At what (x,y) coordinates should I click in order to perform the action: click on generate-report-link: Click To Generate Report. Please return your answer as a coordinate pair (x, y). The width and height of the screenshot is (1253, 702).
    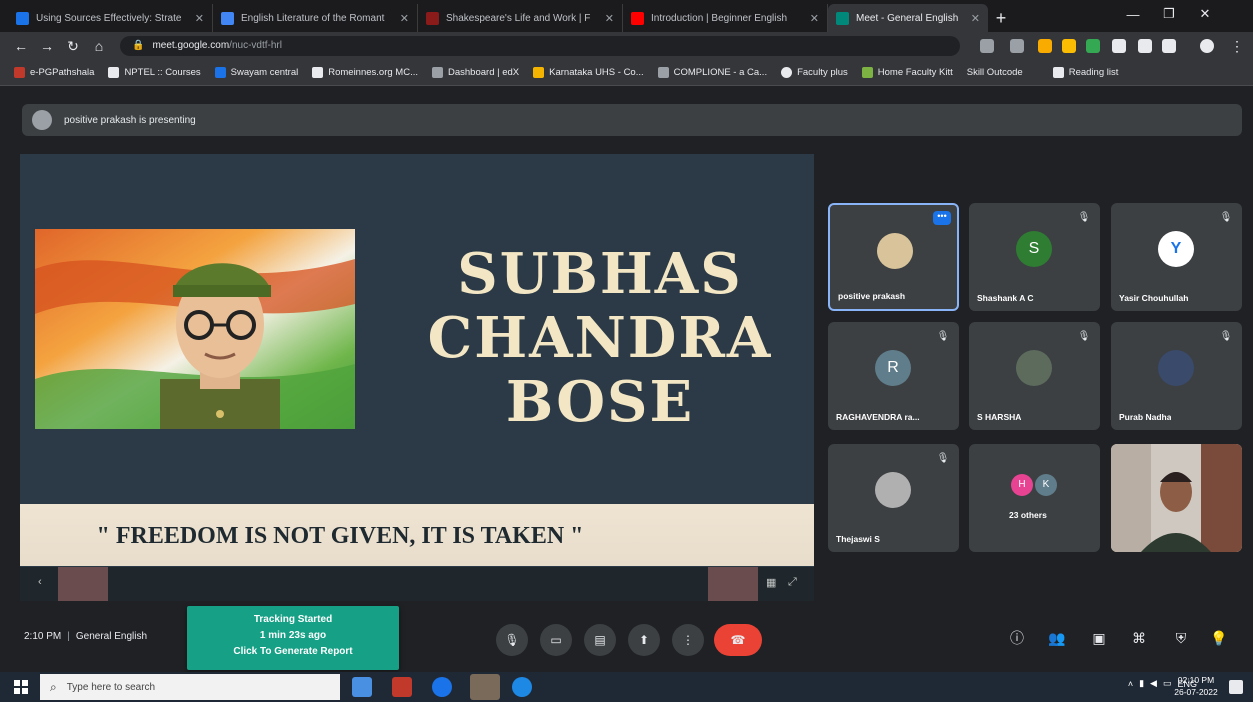
    Looking at the image, I should click on (293, 652).